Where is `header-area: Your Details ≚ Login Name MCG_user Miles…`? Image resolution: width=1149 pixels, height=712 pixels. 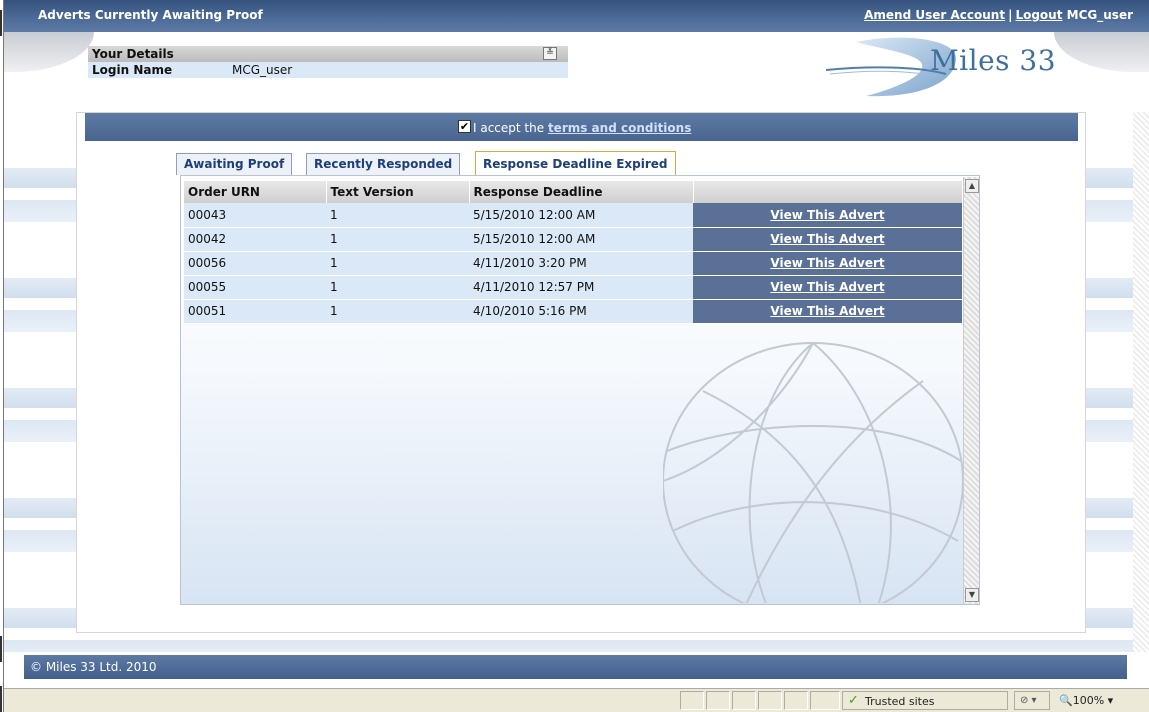
header-area: Your Details ≚ Login Name MCG_user Miles… is located at coordinates (576, 72).